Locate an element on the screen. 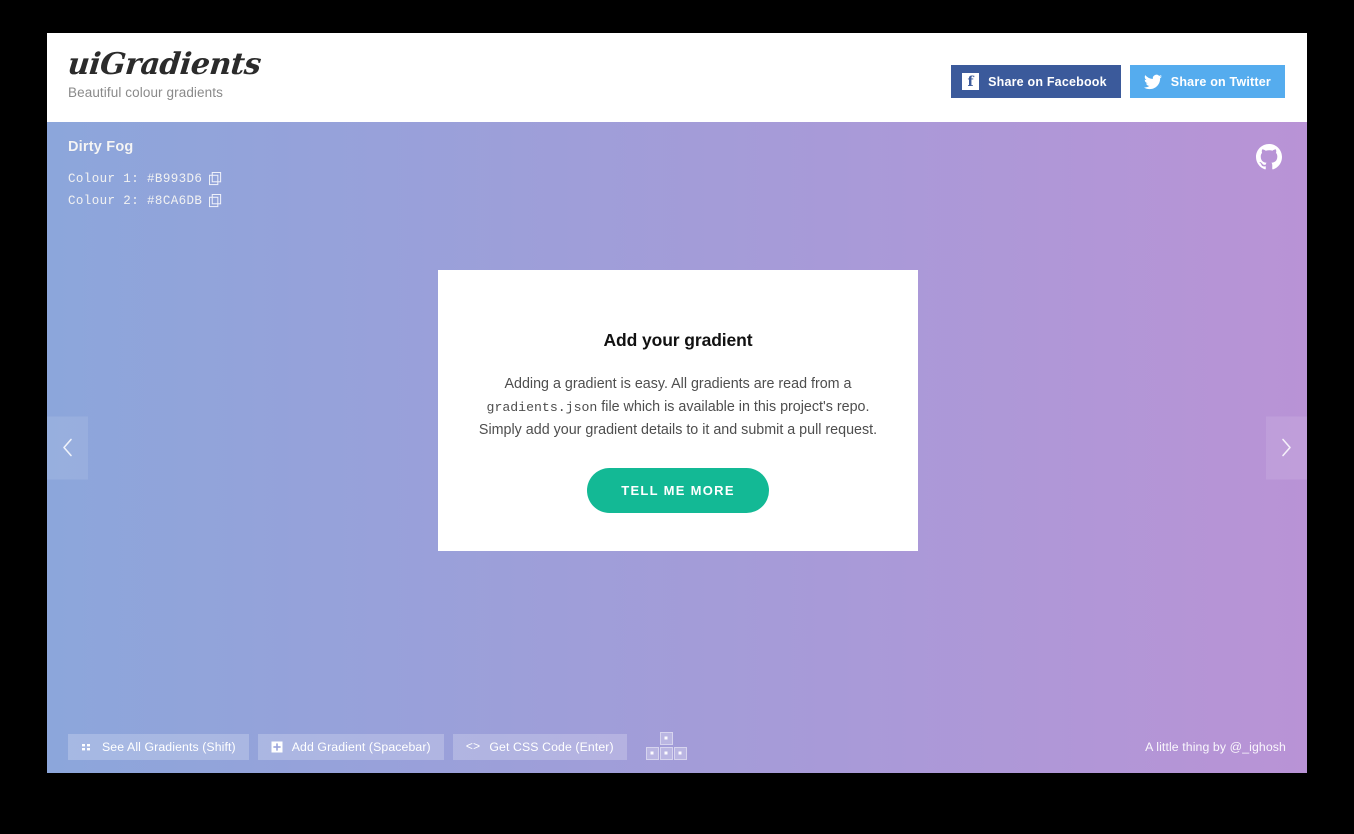 The height and width of the screenshot is (834, 1354). share-on-twitter-button: Share on Twitter is located at coordinates (1207, 81).